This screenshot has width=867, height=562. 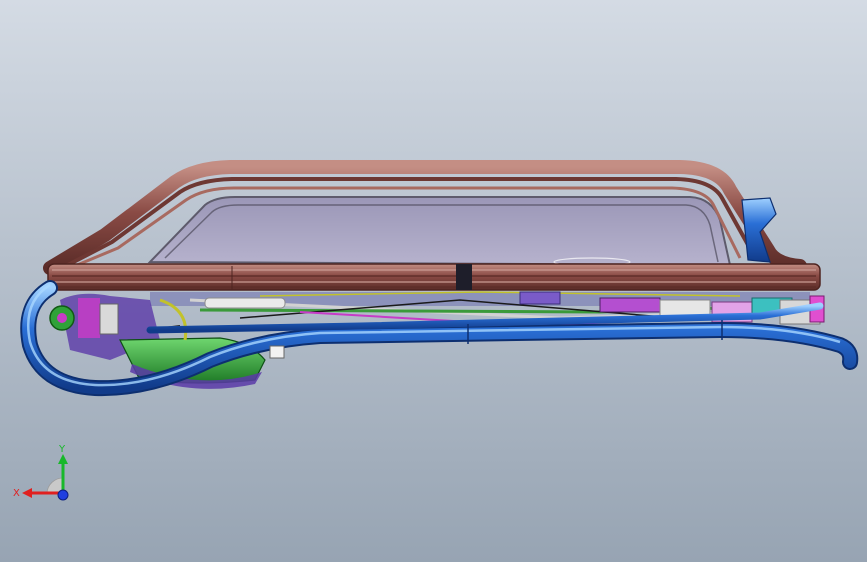 What do you see at coordinates (16, 493) in the screenshot?
I see `x-axis-label: X` at bounding box center [16, 493].